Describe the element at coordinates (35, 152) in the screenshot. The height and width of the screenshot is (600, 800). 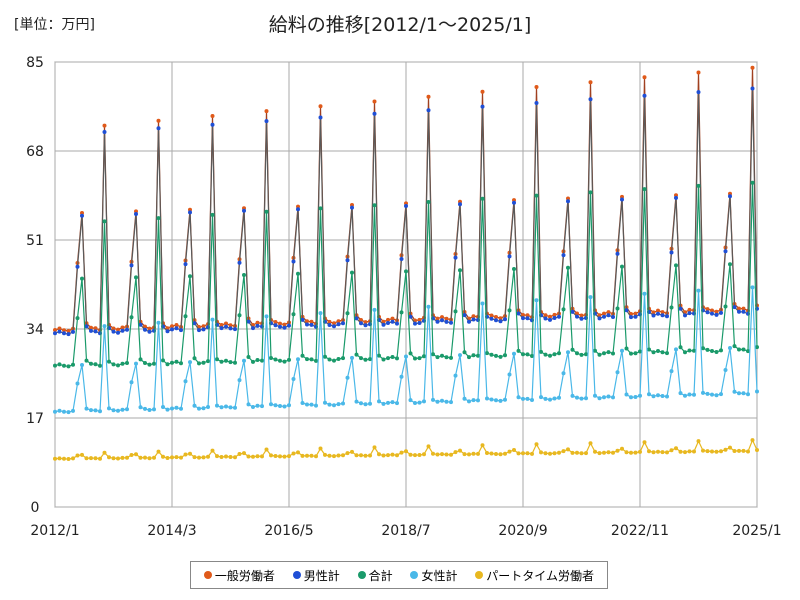
I see `y-tick-label: 68` at that location.